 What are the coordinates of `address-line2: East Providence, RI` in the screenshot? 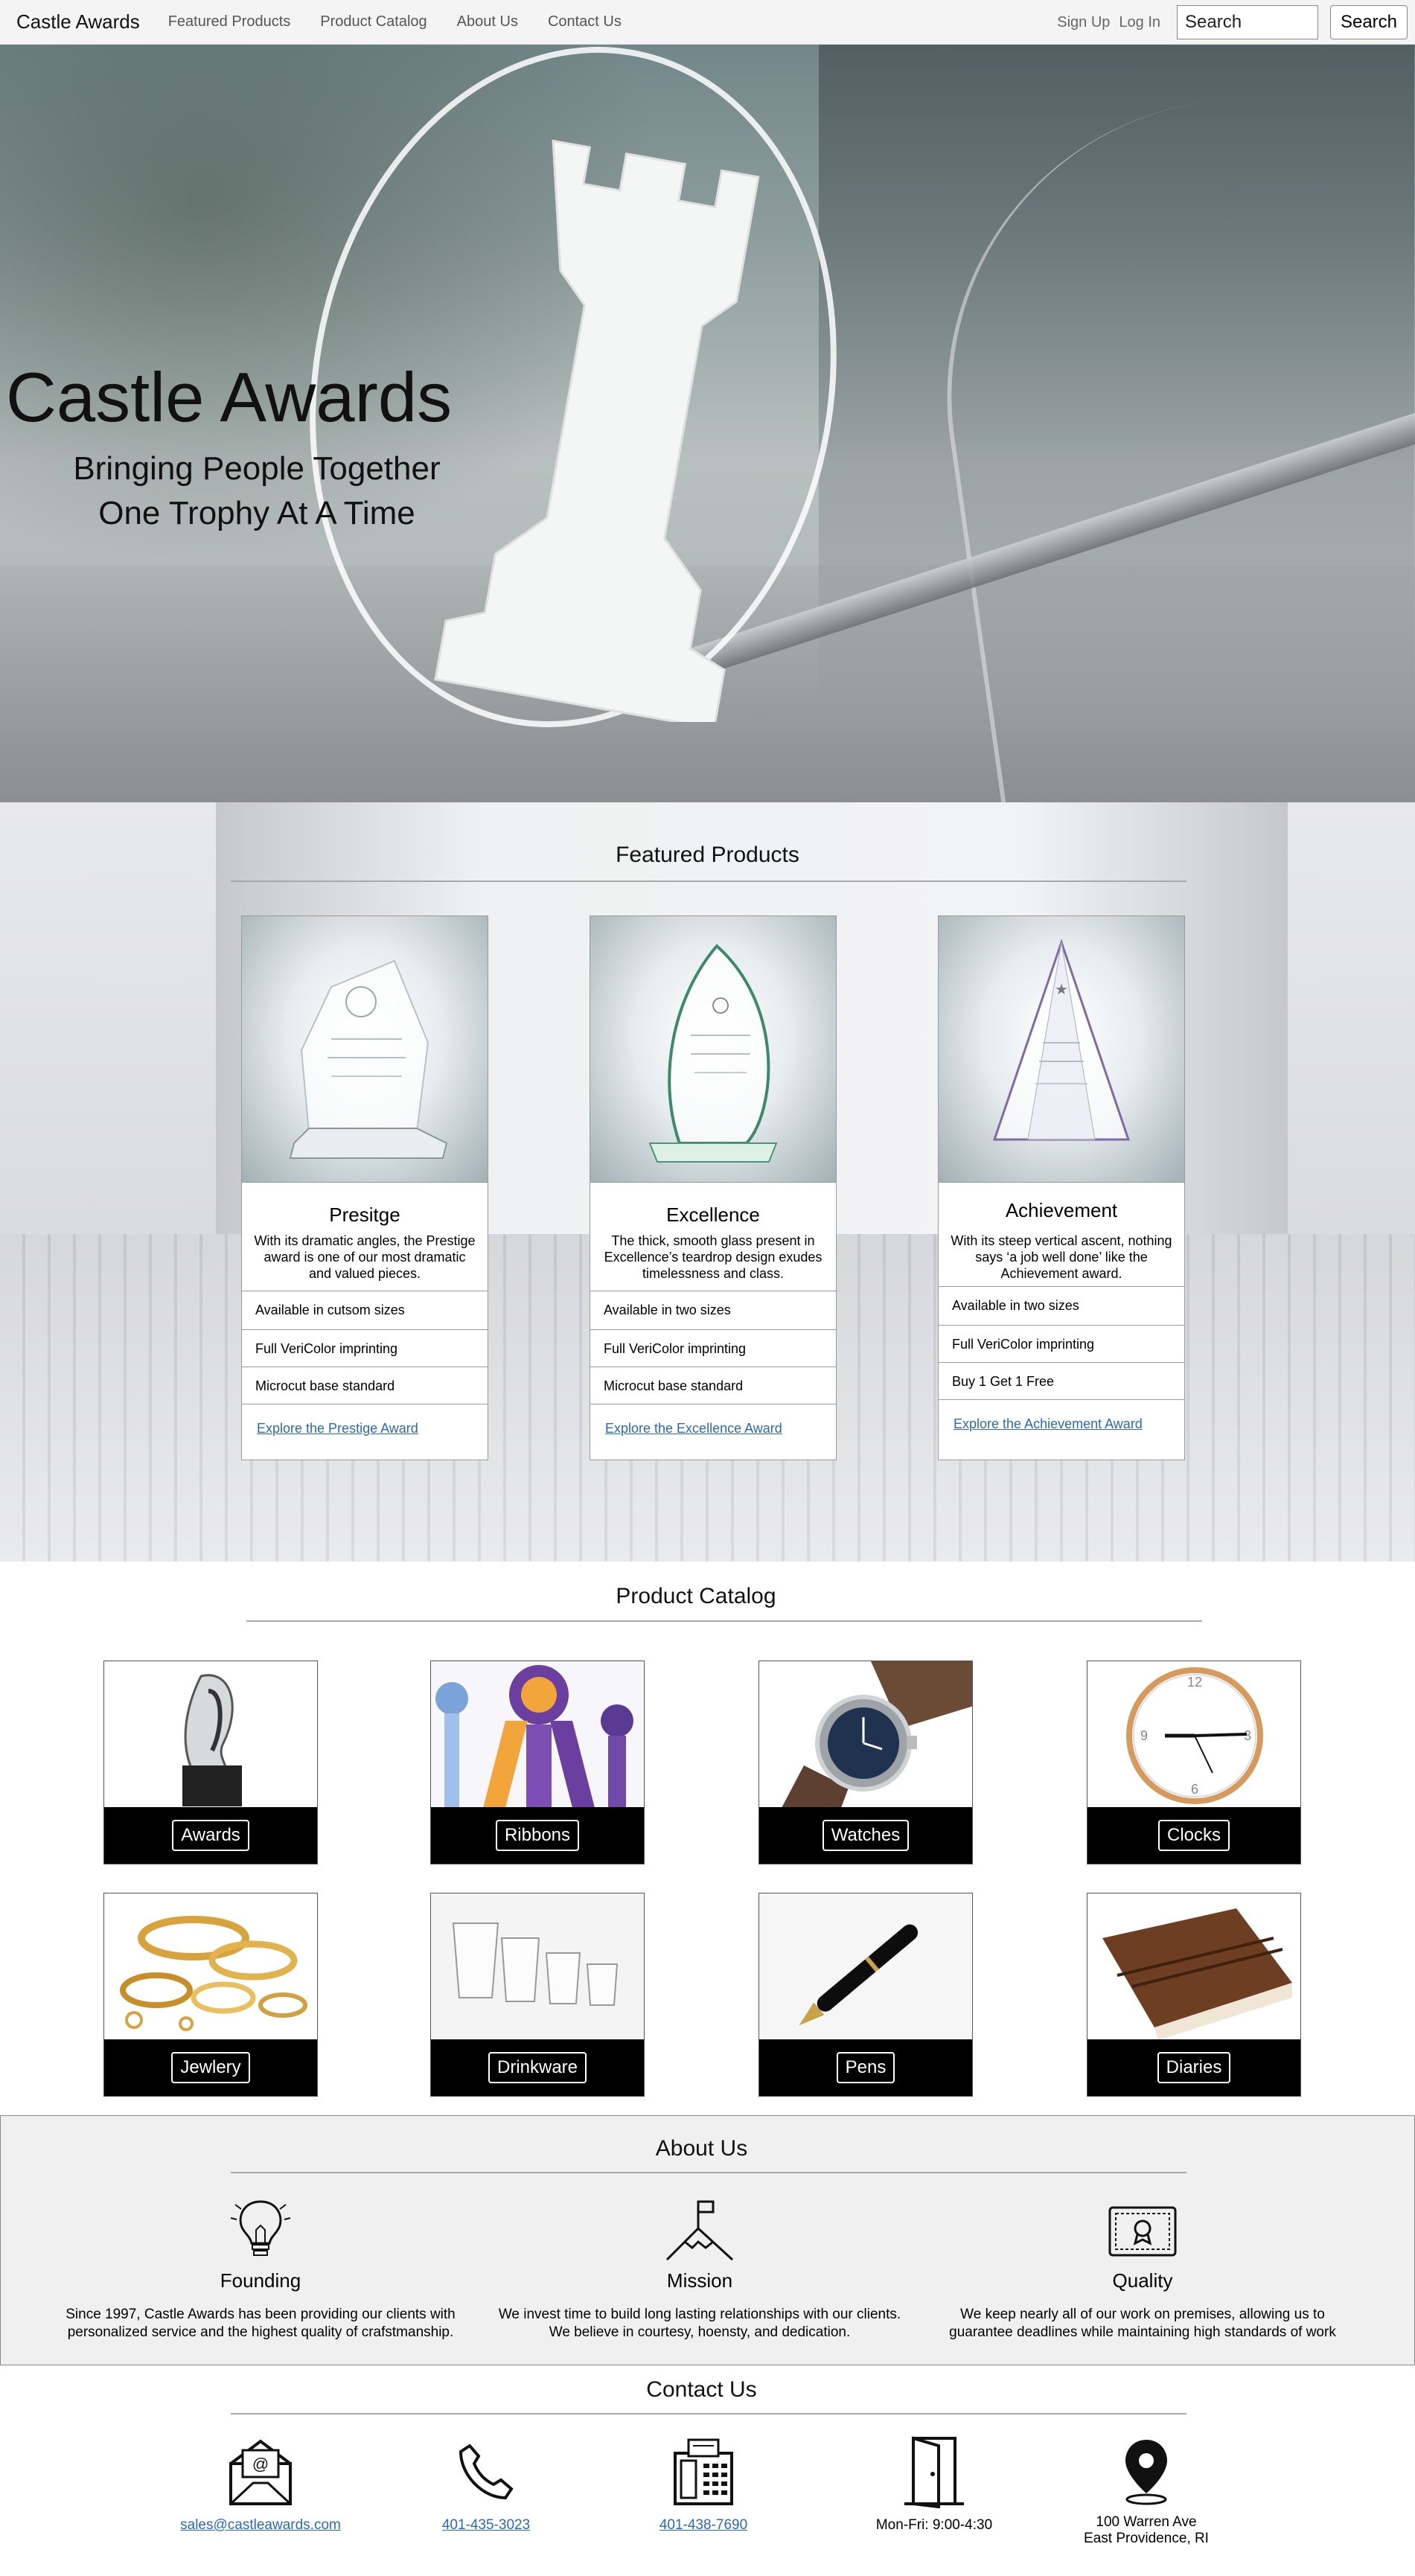 It's located at (1146, 2539).